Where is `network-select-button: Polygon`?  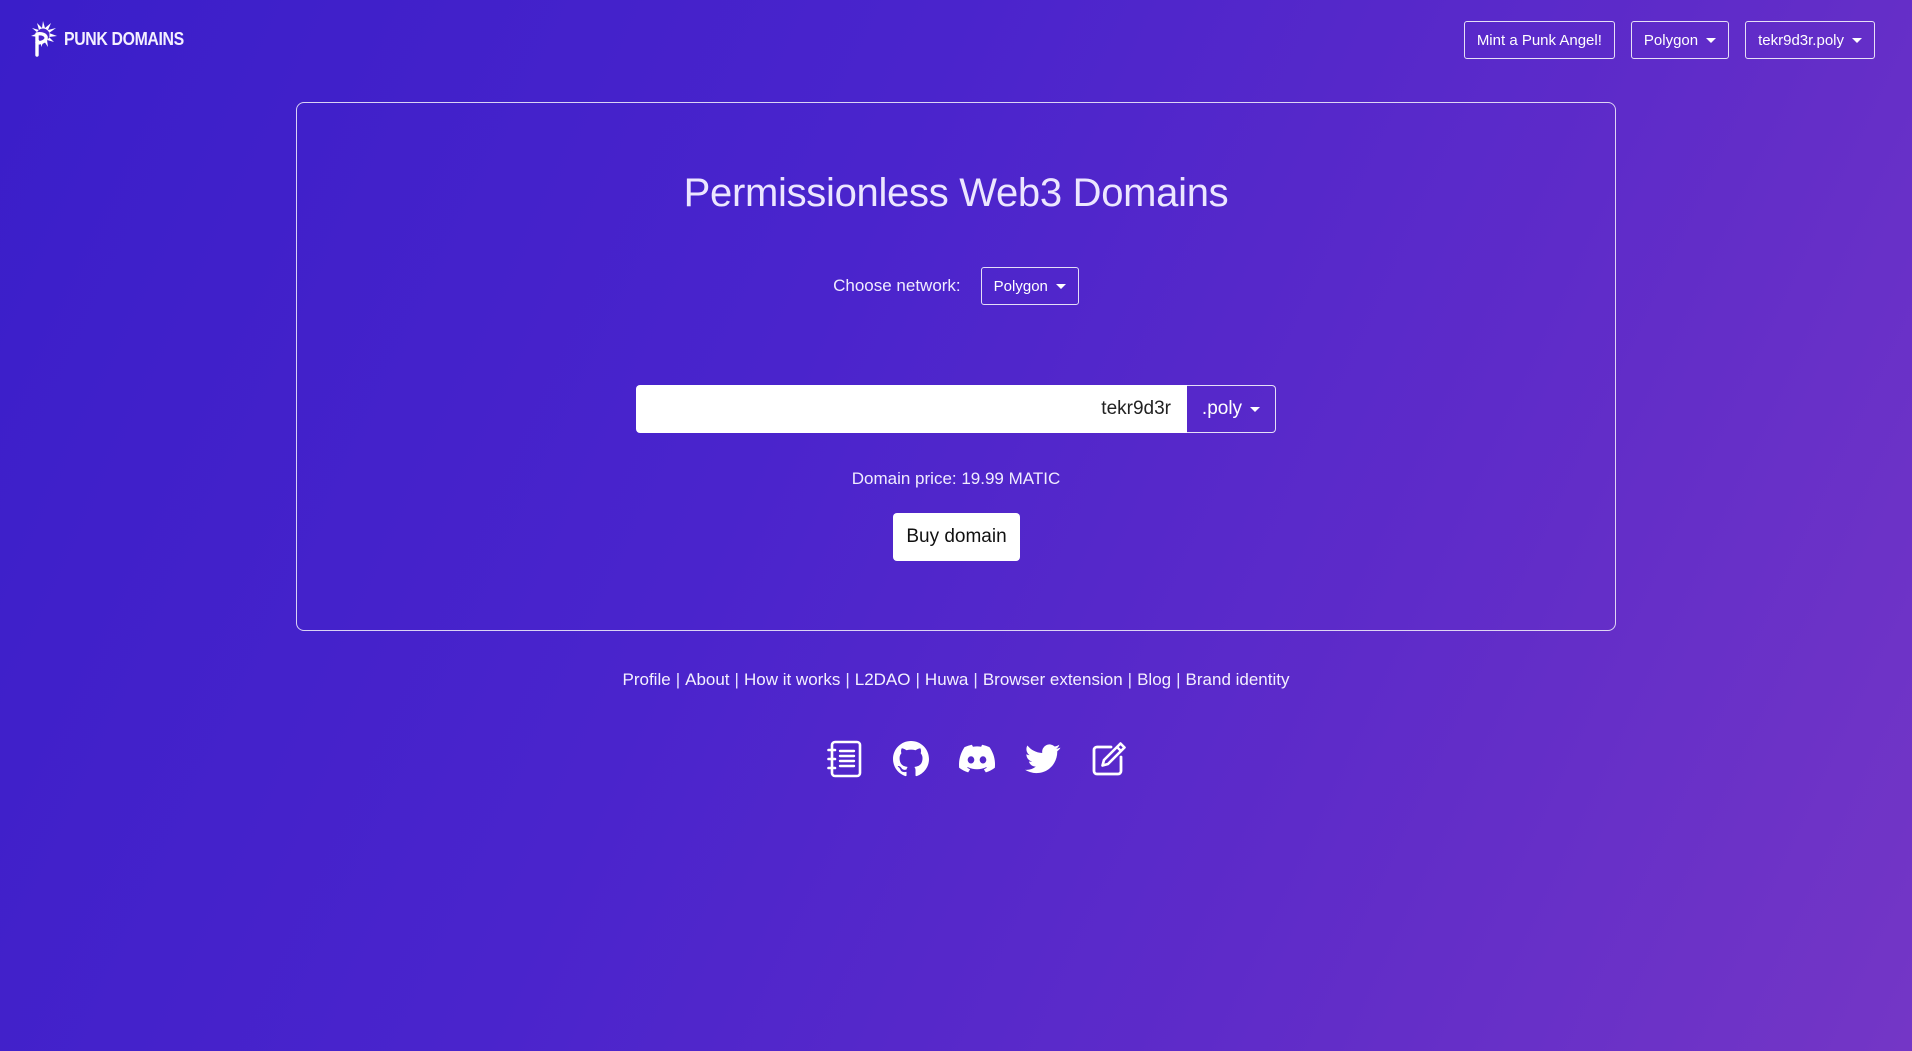
network-select-button: Polygon is located at coordinates (1029, 286).